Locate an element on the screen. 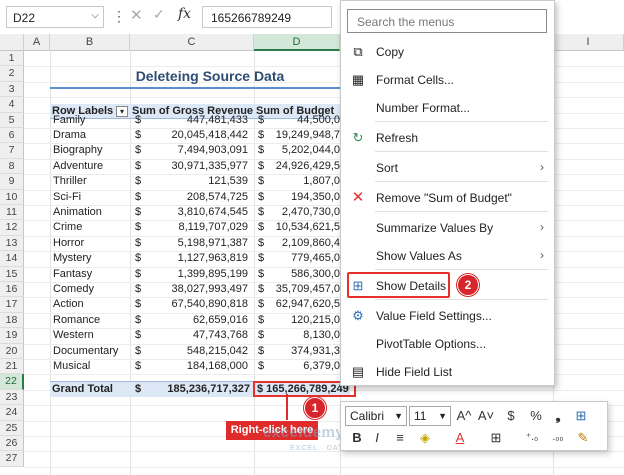 Image resolution: width=624 pixels, height=475 pixels. row-label: Musical is located at coordinates (71, 366).